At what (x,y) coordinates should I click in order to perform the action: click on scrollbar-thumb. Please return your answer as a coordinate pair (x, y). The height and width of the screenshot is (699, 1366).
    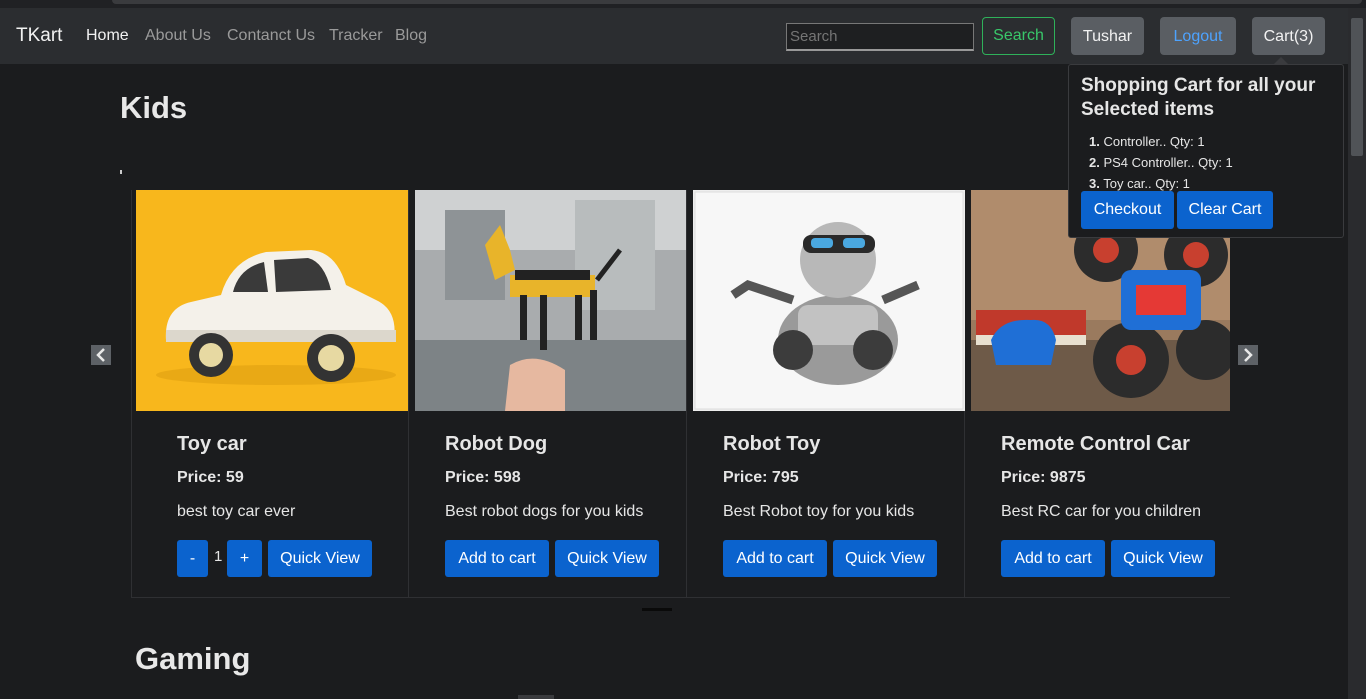
    Looking at the image, I should click on (1357, 87).